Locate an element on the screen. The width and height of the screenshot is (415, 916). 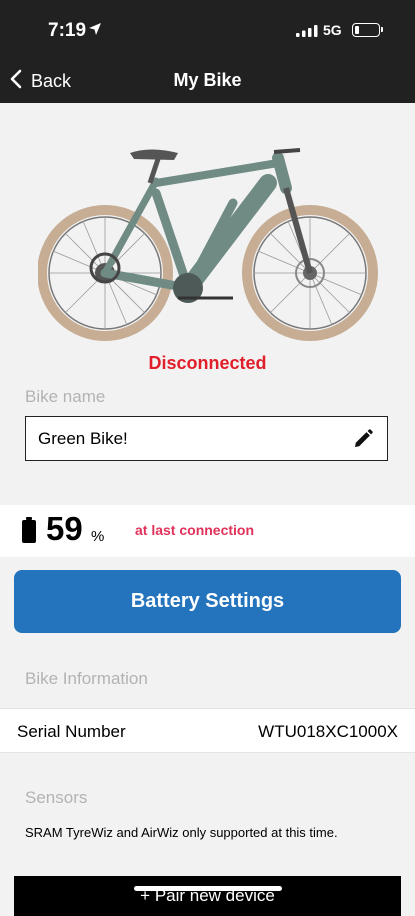
last-connection-note: at last connection is located at coordinates (195, 530).